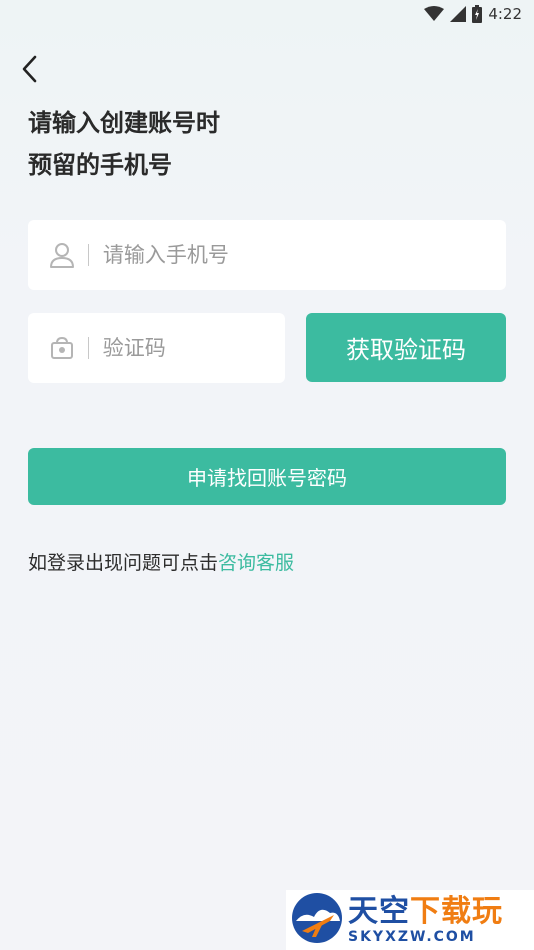 Image resolution: width=534 pixels, height=950 pixels. Describe the element at coordinates (267, 476) in the screenshot. I see `recover-account-button: 申请找回账号密码` at that location.